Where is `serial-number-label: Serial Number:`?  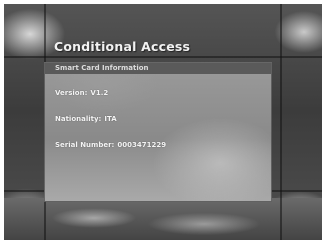
serial-number-label: Serial Number: is located at coordinates (85, 145).